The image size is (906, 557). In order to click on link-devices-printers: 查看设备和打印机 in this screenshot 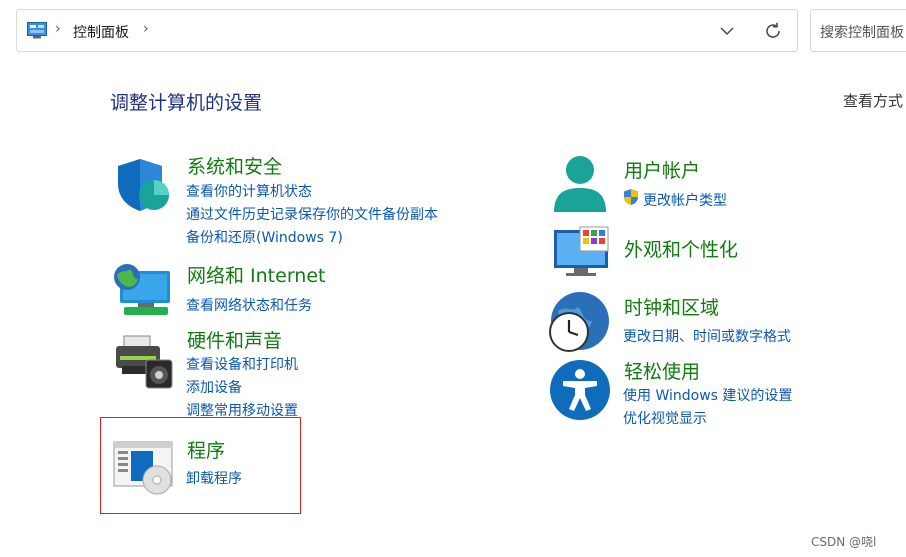, I will do `click(242, 364)`.